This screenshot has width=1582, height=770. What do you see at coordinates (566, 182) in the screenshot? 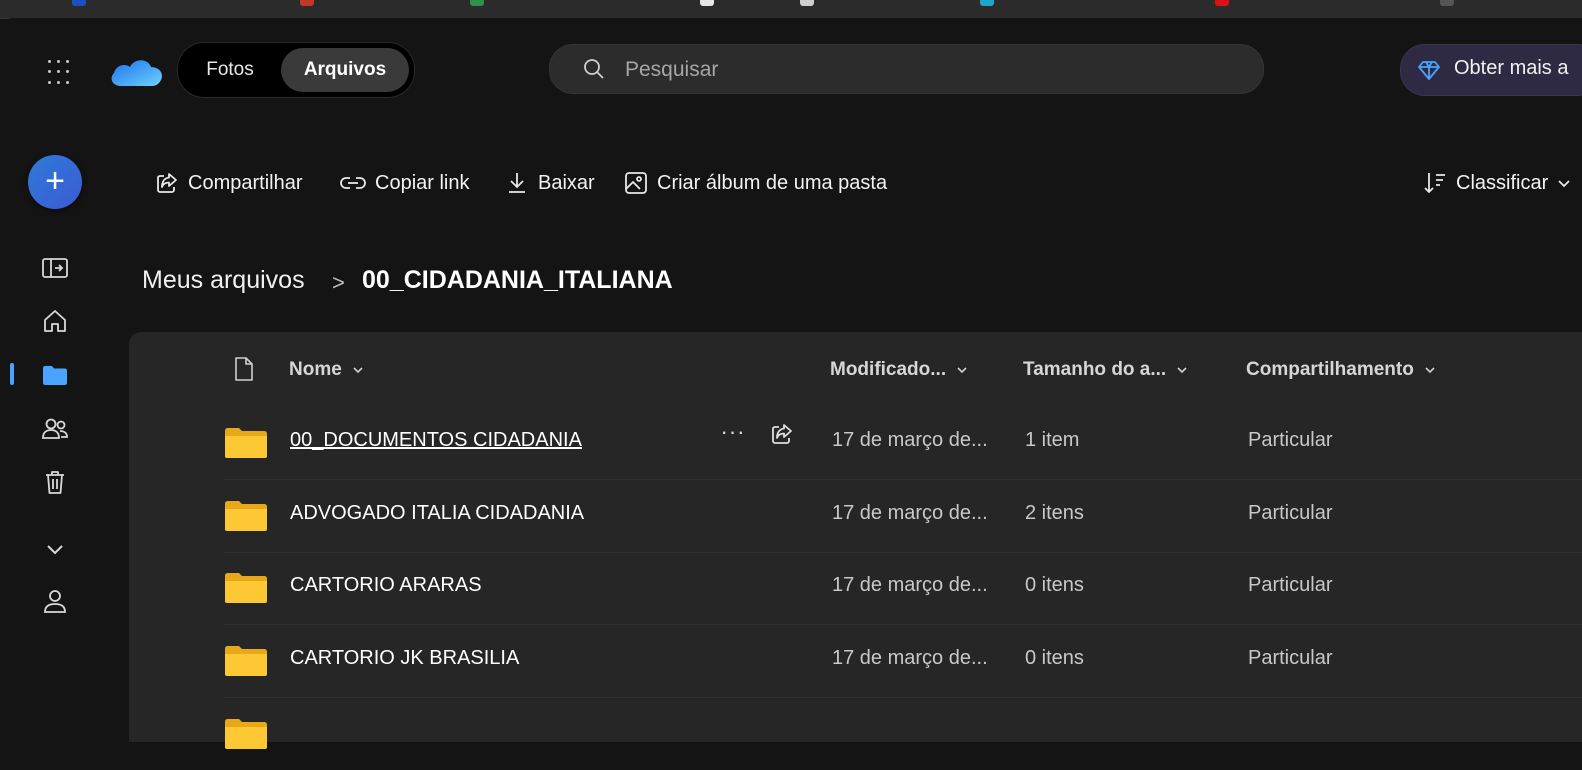
I see `download-label: Baixar` at bounding box center [566, 182].